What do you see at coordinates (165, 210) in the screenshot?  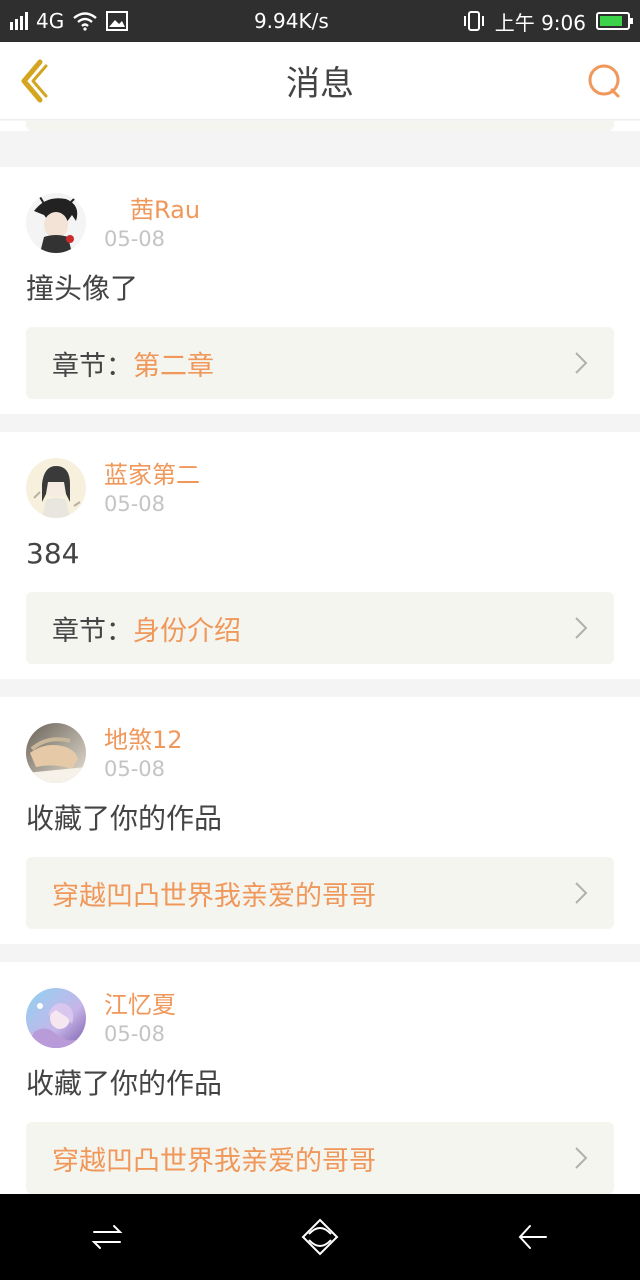 I see `username: 茜Rau` at bounding box center [165, 210].